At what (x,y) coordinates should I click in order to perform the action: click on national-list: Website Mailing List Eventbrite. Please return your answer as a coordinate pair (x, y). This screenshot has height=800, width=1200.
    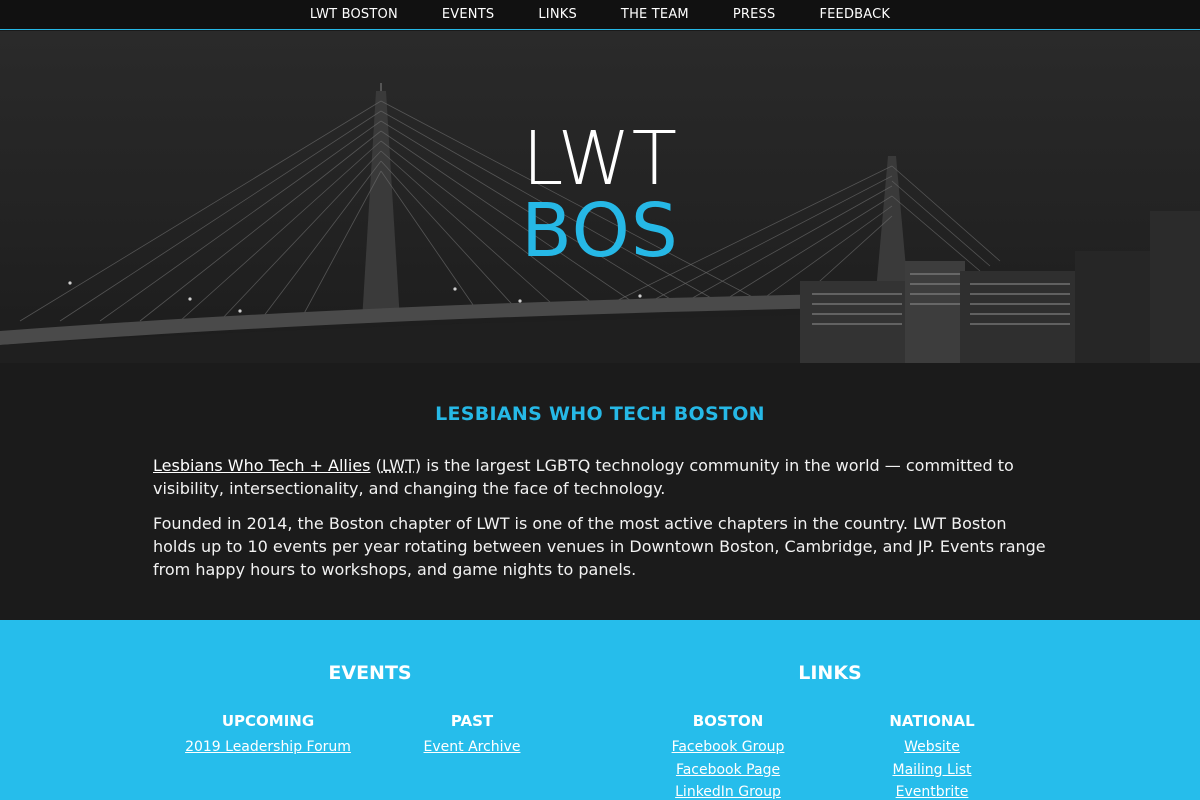
    Looking at the image, I should click on (932, 768).